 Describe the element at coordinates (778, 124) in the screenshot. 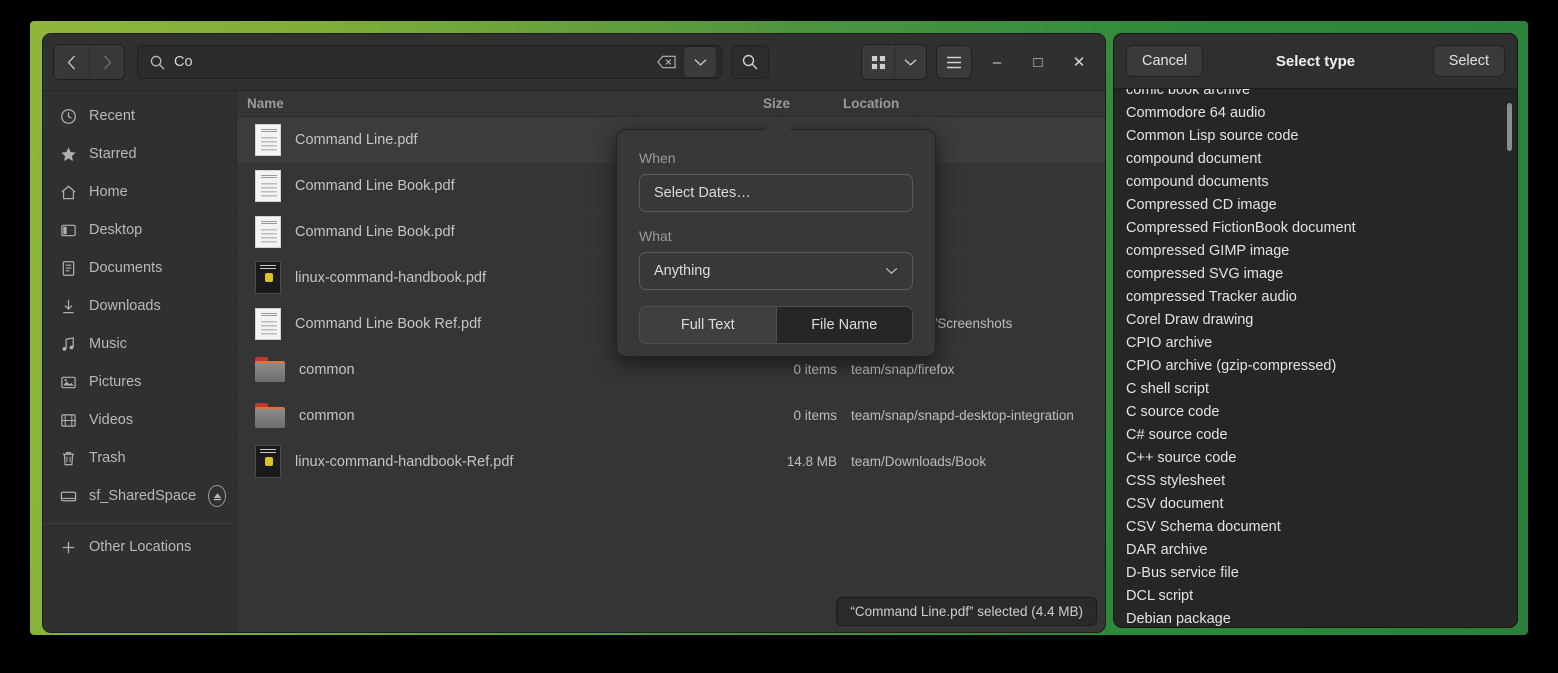

I see `popover-arrow` at that location.